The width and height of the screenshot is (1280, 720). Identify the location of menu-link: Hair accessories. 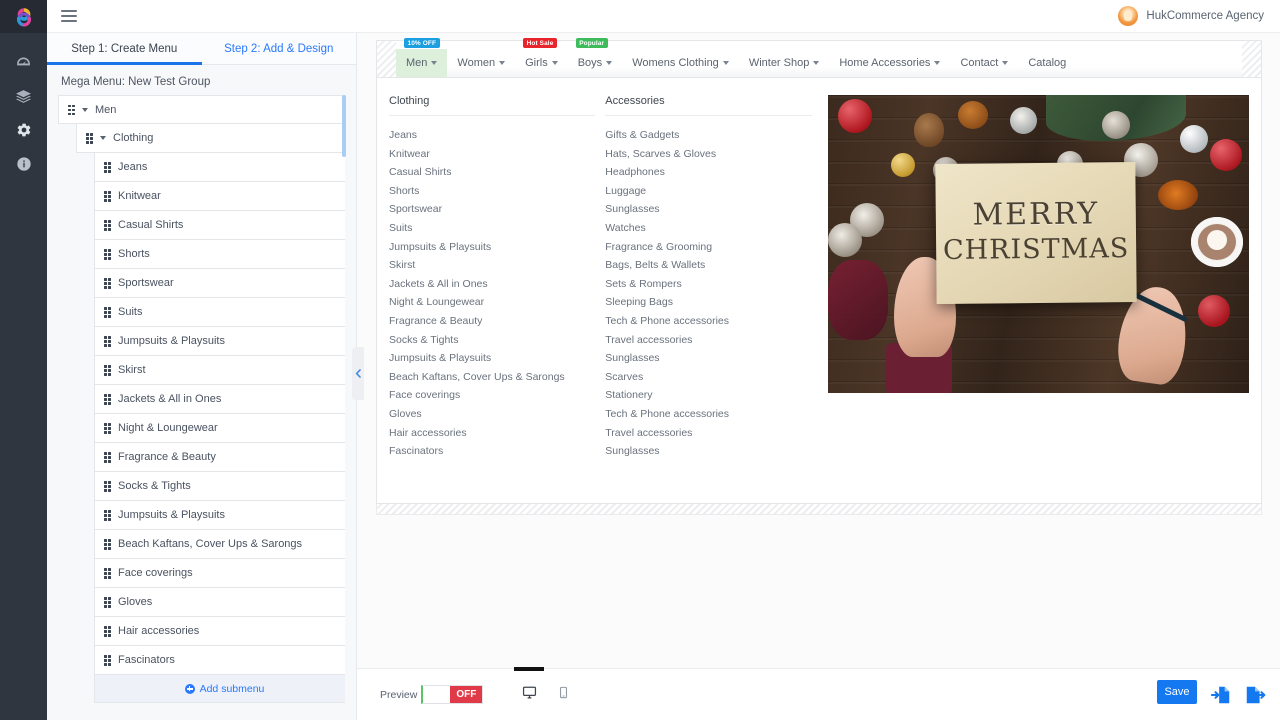
(492, 433).